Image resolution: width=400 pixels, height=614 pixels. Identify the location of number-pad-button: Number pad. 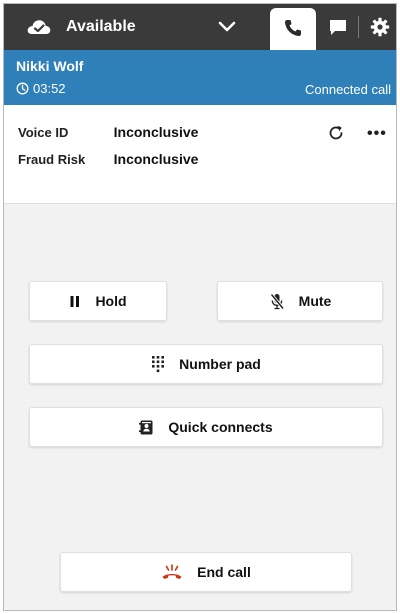
(206, 364).